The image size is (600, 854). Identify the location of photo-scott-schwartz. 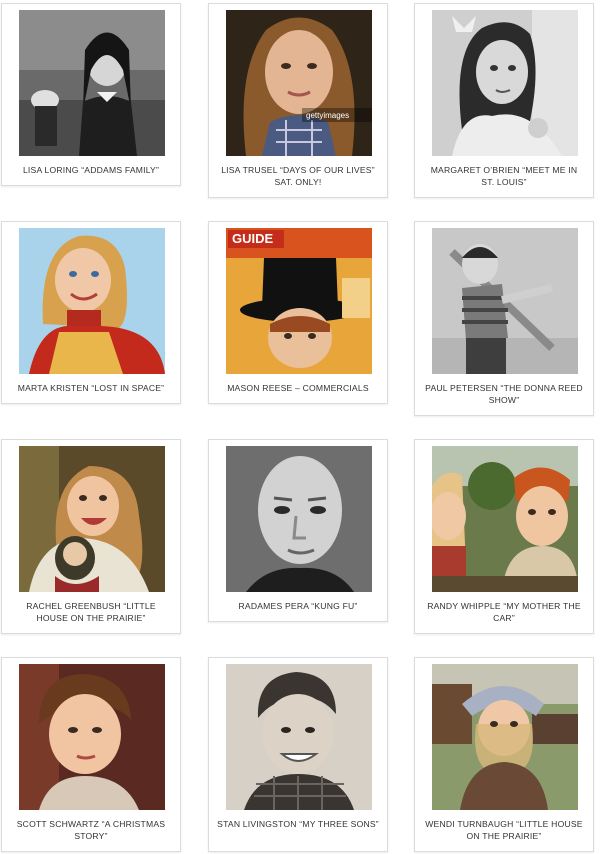
(92, 737).